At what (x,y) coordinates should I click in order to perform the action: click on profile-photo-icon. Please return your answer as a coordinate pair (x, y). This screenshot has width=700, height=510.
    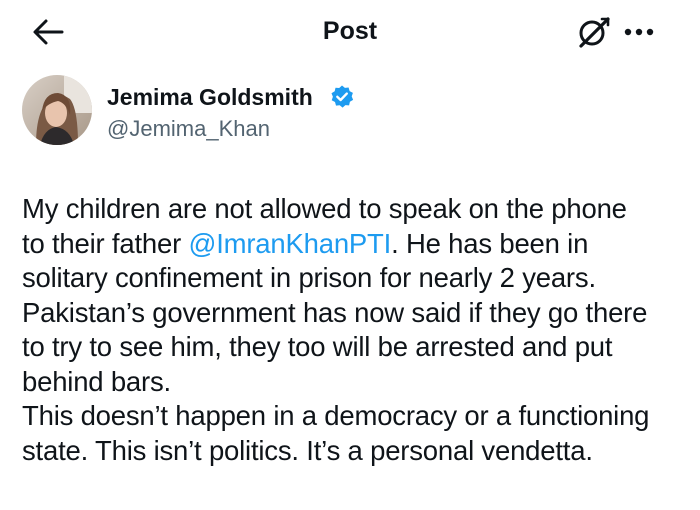
    Looking at the image, I should click on (57, 110).